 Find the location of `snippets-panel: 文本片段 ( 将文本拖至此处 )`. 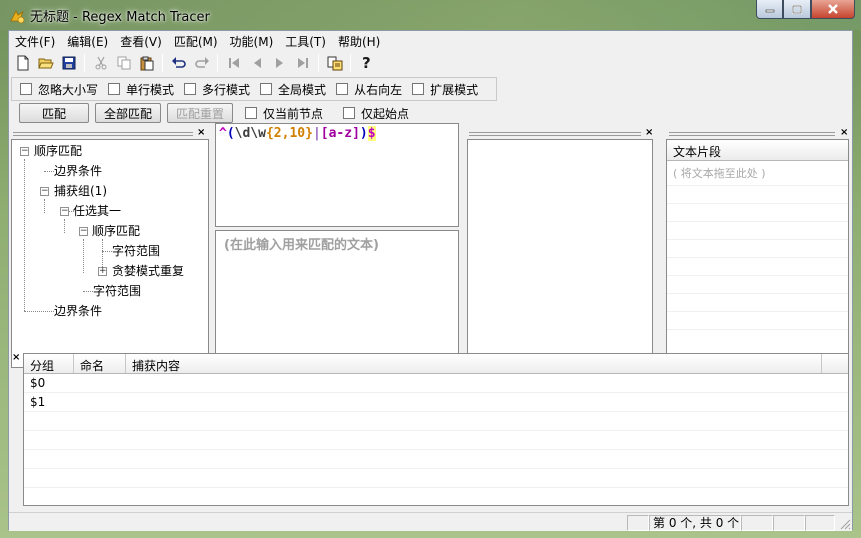

snippets-panel: 文本片段 ( 将文本拖至此处 ) is located at coordinates (757, 253).